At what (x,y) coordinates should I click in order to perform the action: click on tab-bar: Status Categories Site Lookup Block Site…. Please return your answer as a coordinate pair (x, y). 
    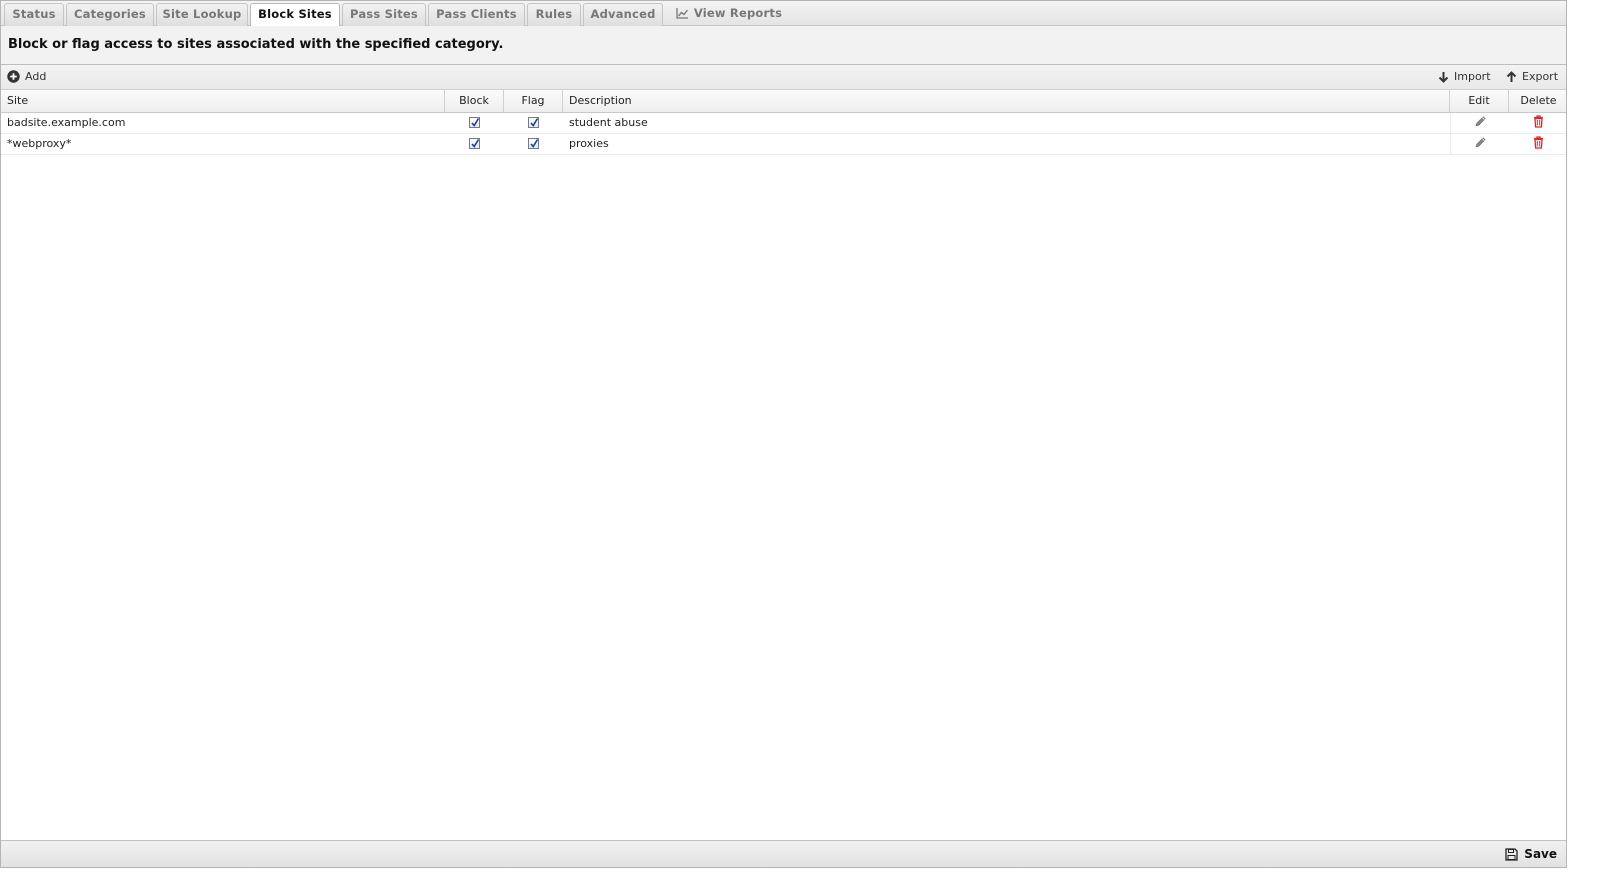
    Looking at the image, I should click on (783, 14).